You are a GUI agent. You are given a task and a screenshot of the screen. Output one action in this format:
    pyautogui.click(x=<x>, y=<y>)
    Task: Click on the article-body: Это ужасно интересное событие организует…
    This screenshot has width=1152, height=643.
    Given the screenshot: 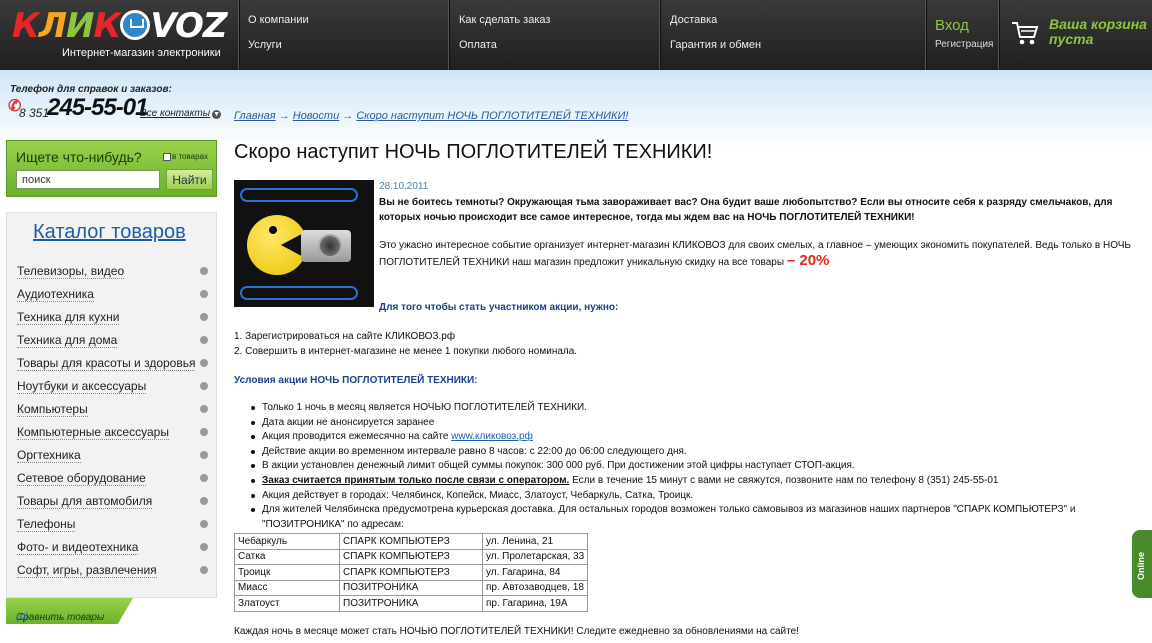 What is the action you would take?
    pyautogui.click(x=755, y=254)
    